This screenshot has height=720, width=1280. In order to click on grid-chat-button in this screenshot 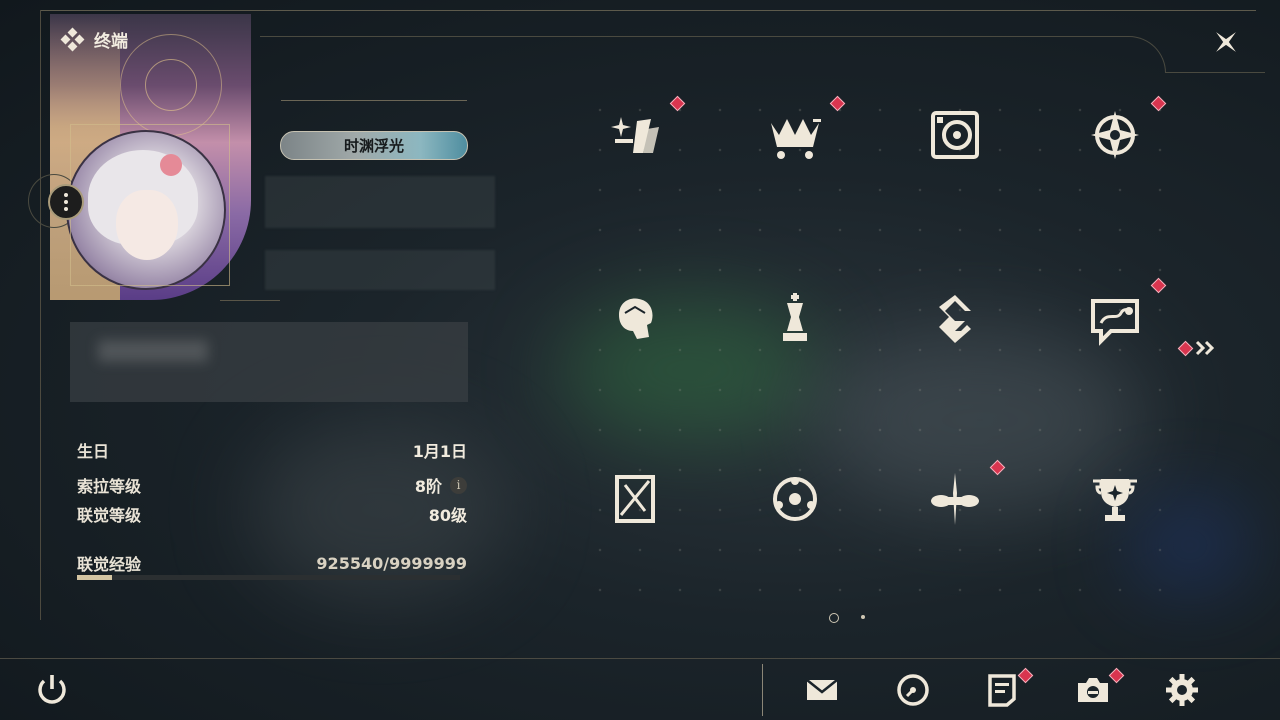, I will do `click(1115, 319)`.